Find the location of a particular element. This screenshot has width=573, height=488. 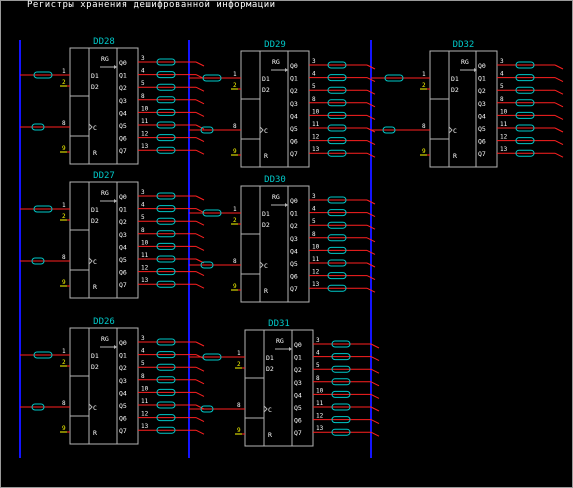

chip-body is located at coordinates (104, 240).